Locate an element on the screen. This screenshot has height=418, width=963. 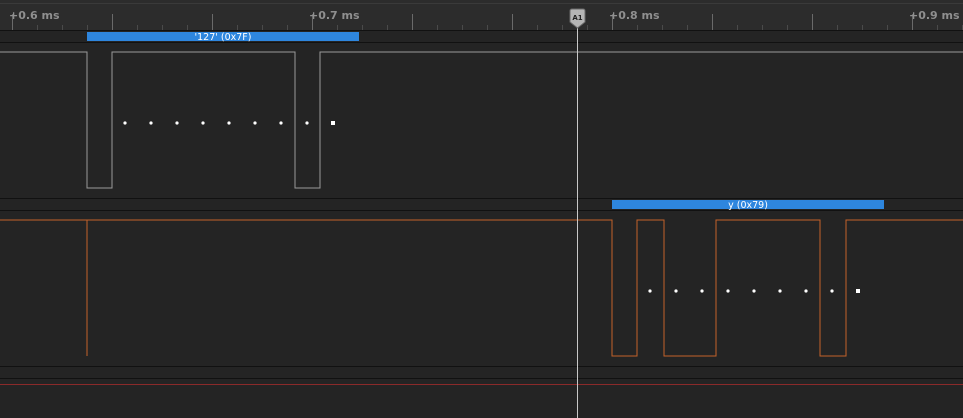
time-ruler-background is located at coordinates (481, 15).